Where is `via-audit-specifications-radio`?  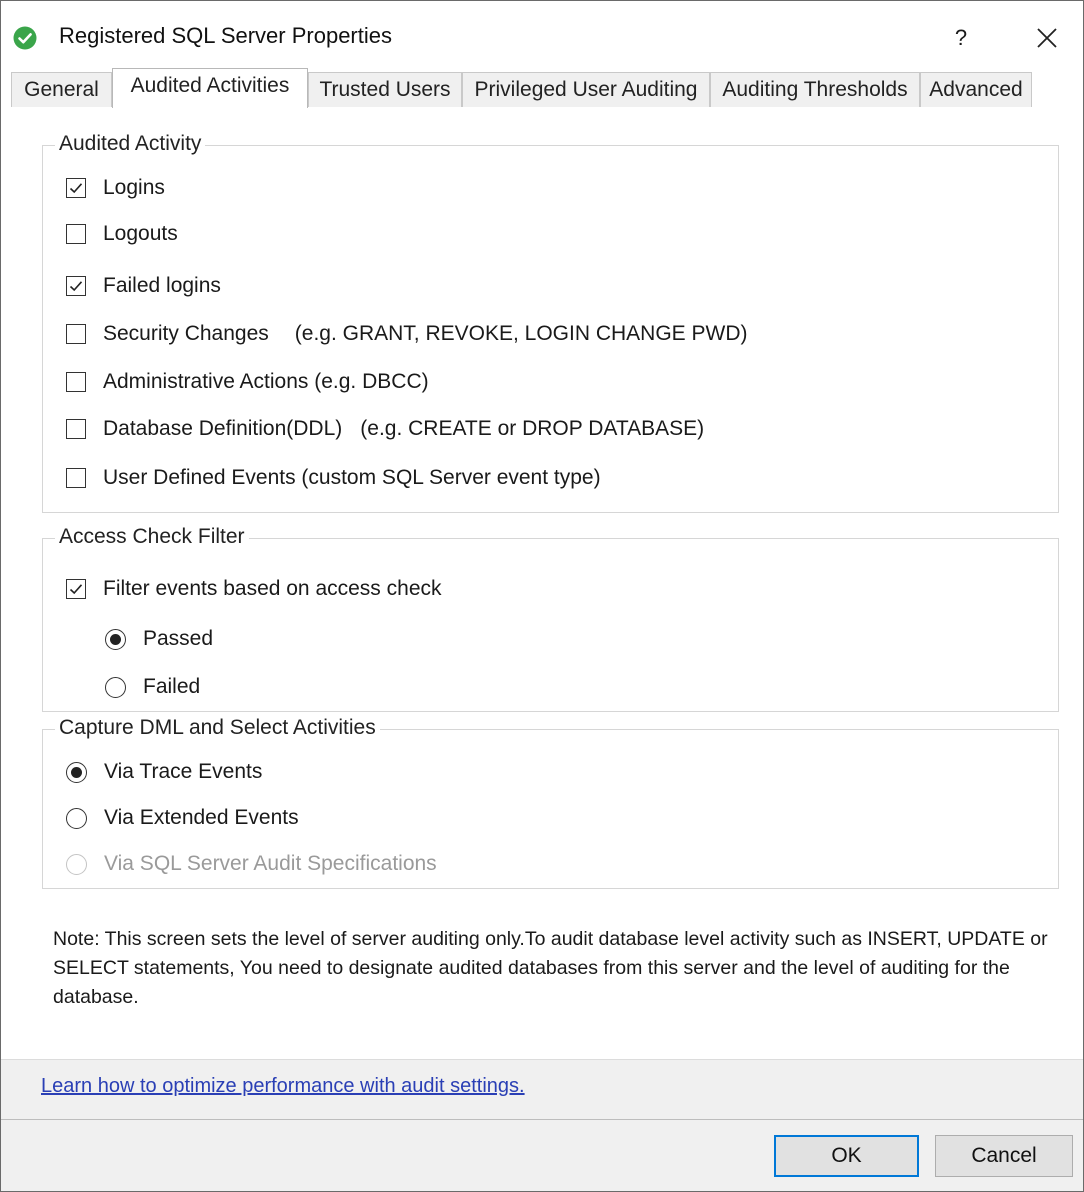
via-audit-specifications-radio is located at coordinates (76, 864).